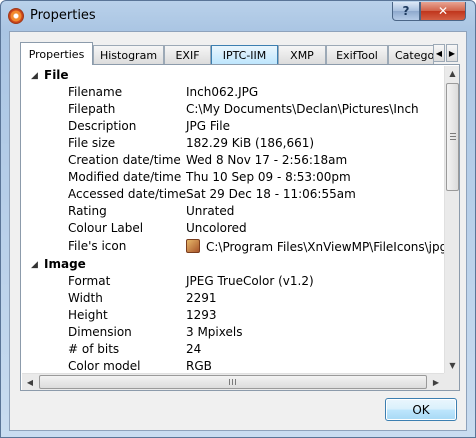 The image size is (476, 438). Describe the element at coordinates (128, 54) in the screenshot. I see `tab-histogram: Histogram` at that location.